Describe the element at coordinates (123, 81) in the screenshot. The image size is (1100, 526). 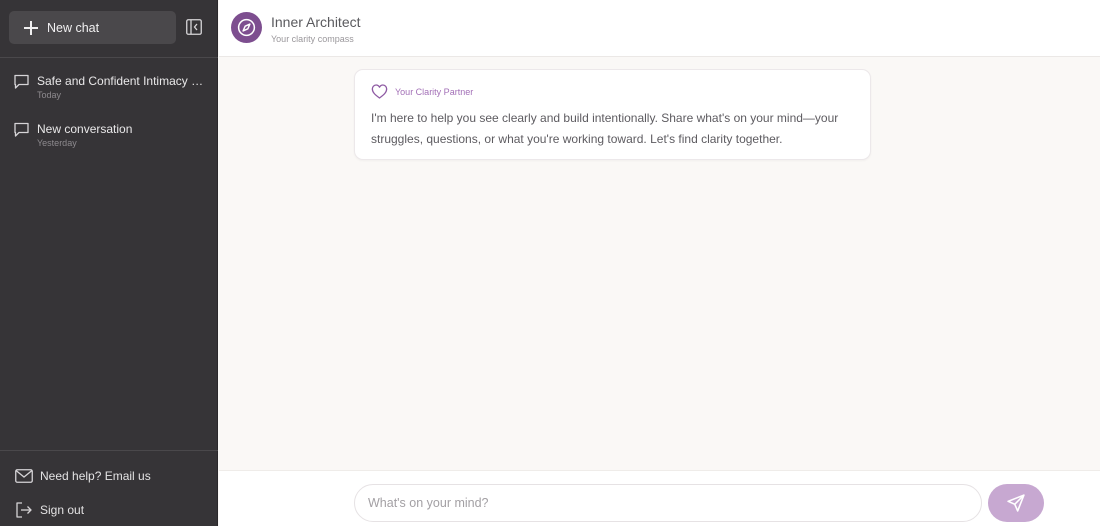
I see `conversation-title: Safe and Confident Intimacy Planning` at that location.